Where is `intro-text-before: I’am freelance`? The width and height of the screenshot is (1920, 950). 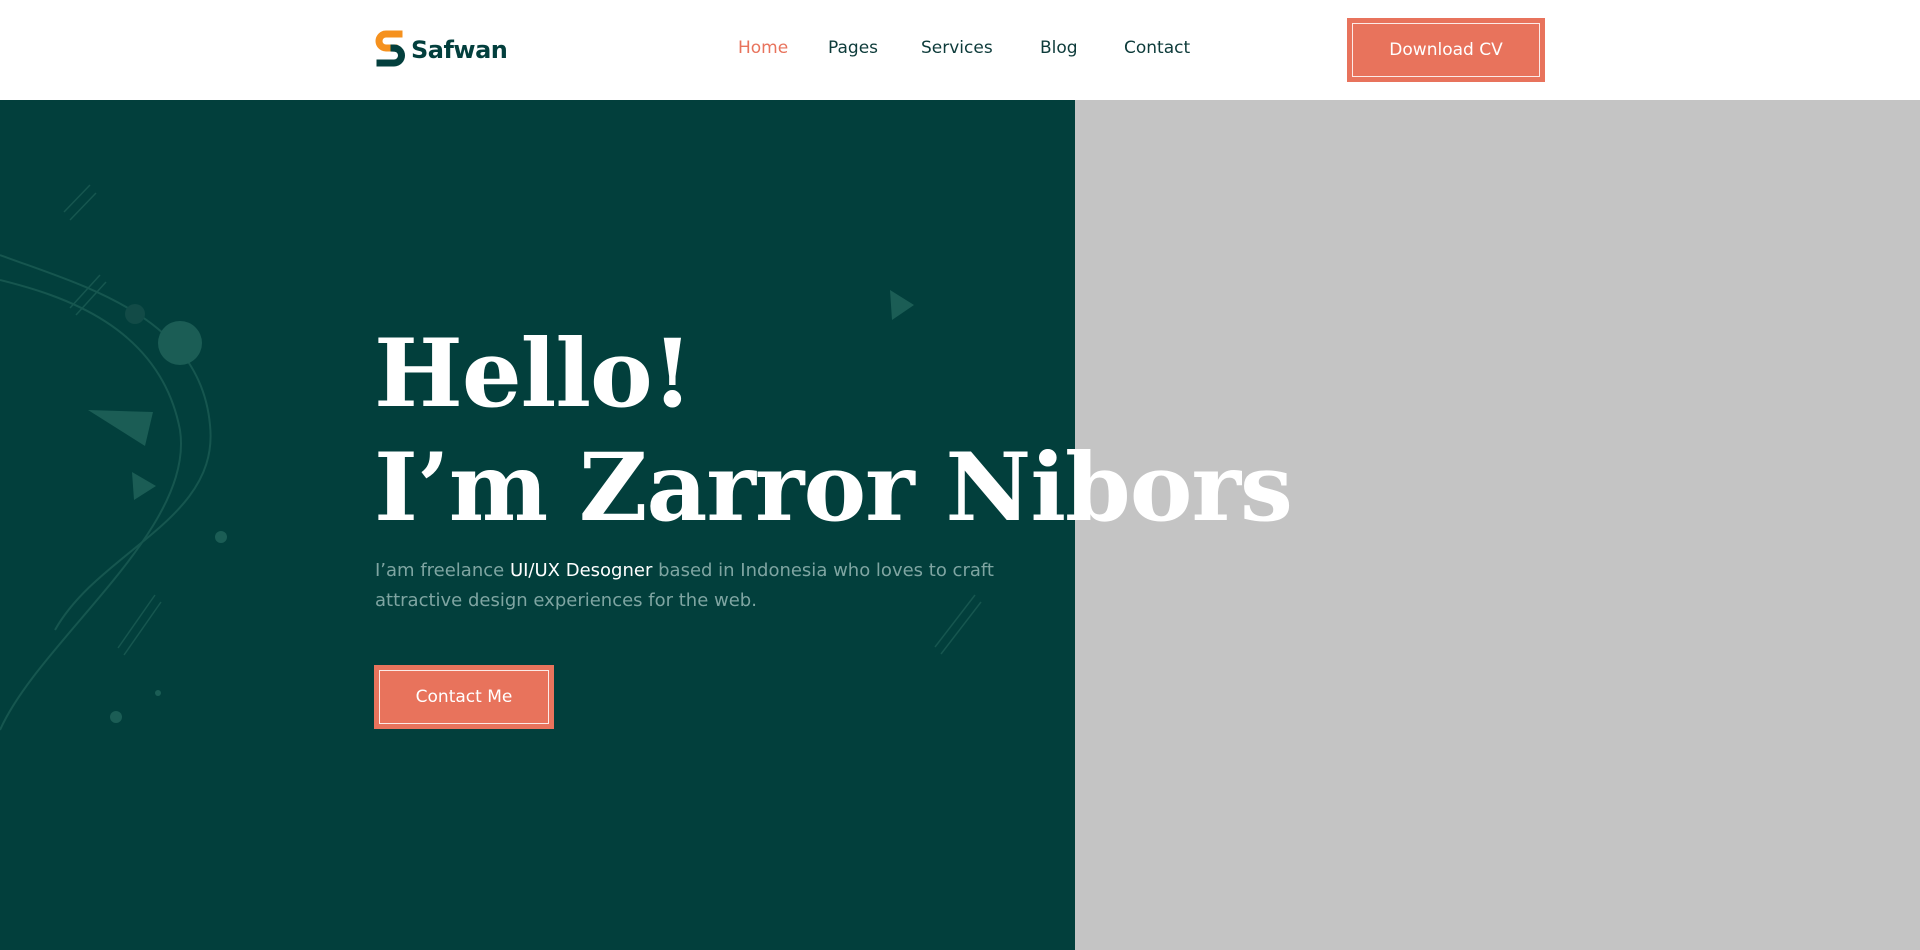
intro-text-before: I’am freelance is located at coordinates (440, 570).